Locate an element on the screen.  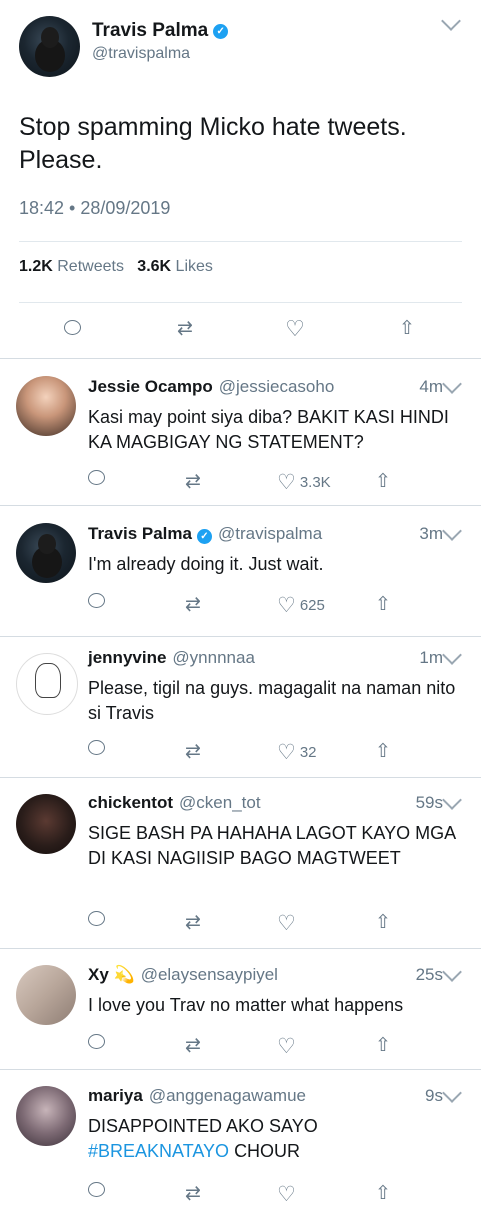
reply-author: Travis Palma ✓ @travispalma is located at coordinates (205, 534).